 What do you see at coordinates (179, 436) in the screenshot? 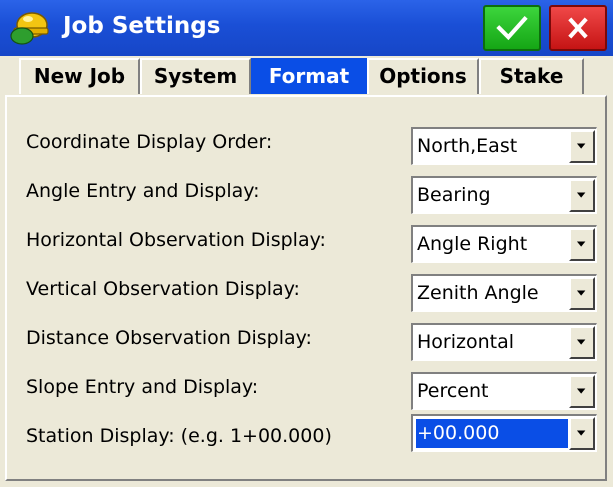
I see `station-display-label: Station Display: (e.g. 1+00.000)` at bounding box center [179, 436].